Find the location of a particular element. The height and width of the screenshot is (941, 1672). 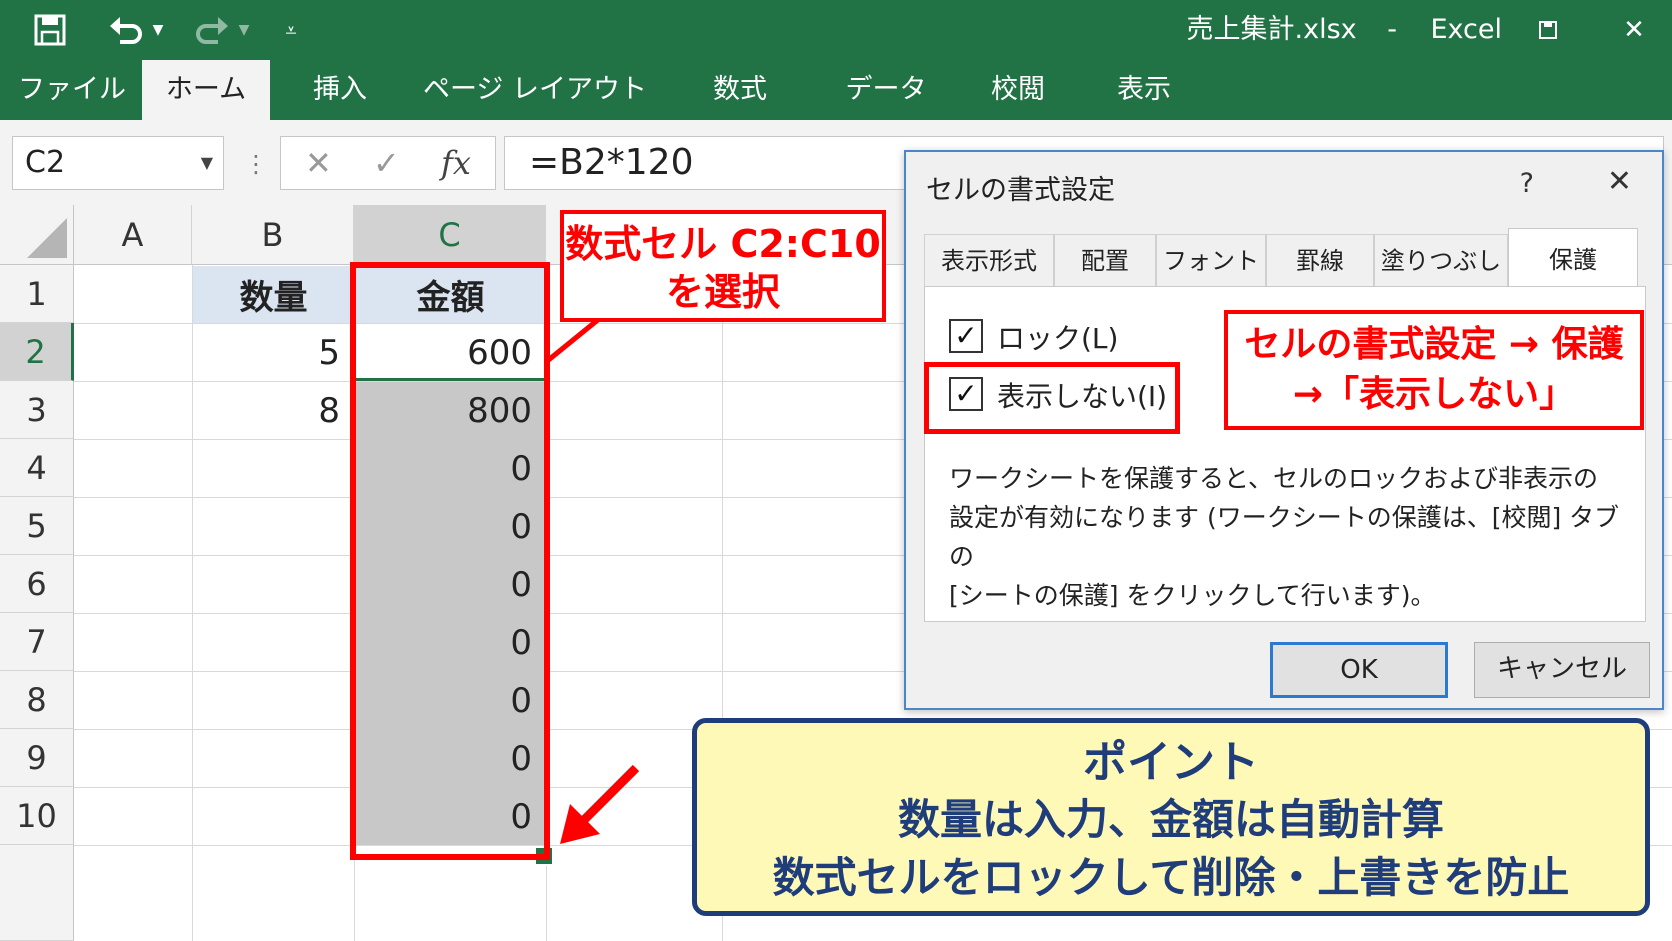

tab-formulas: 数式 is located at coordinates (740, 90).